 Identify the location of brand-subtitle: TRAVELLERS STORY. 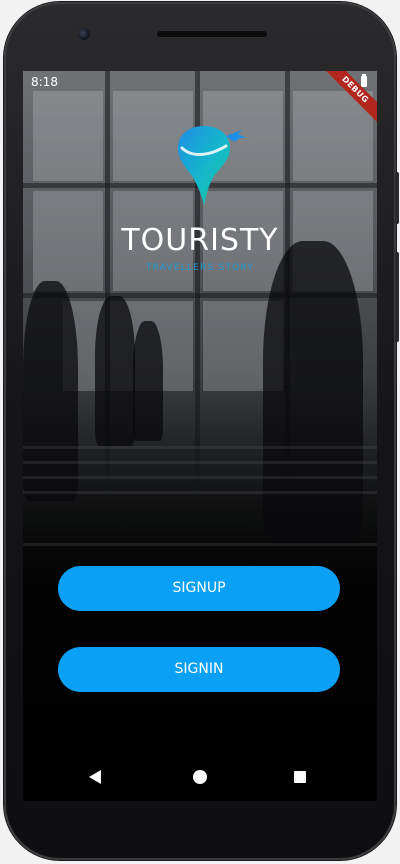
(200, 268).